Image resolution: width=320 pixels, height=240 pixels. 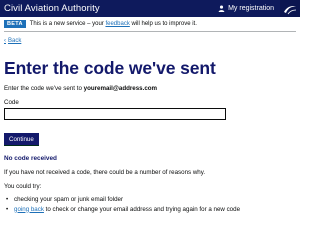 What do you see at coordinates (146, 200) in the screenshot?
I see `list-item: checking your spam or junk email folder` at bounding box center [146, 200].